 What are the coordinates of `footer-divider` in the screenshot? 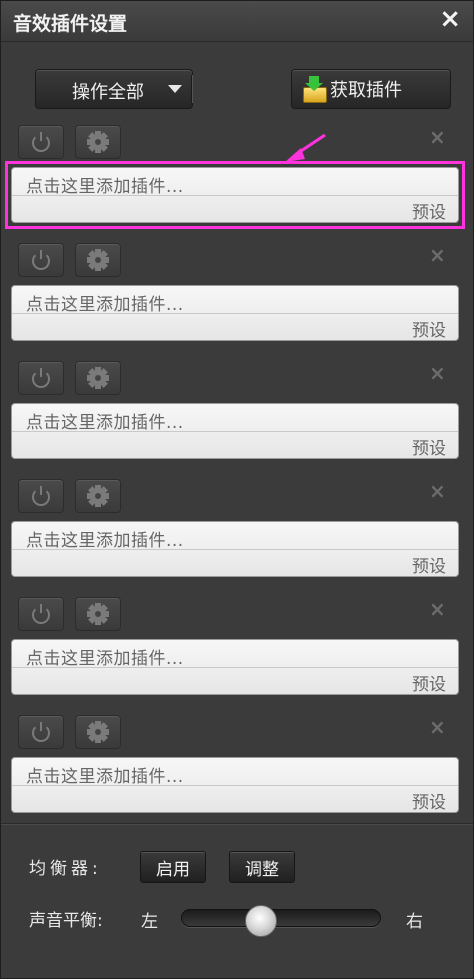 It's located at (237, 823).